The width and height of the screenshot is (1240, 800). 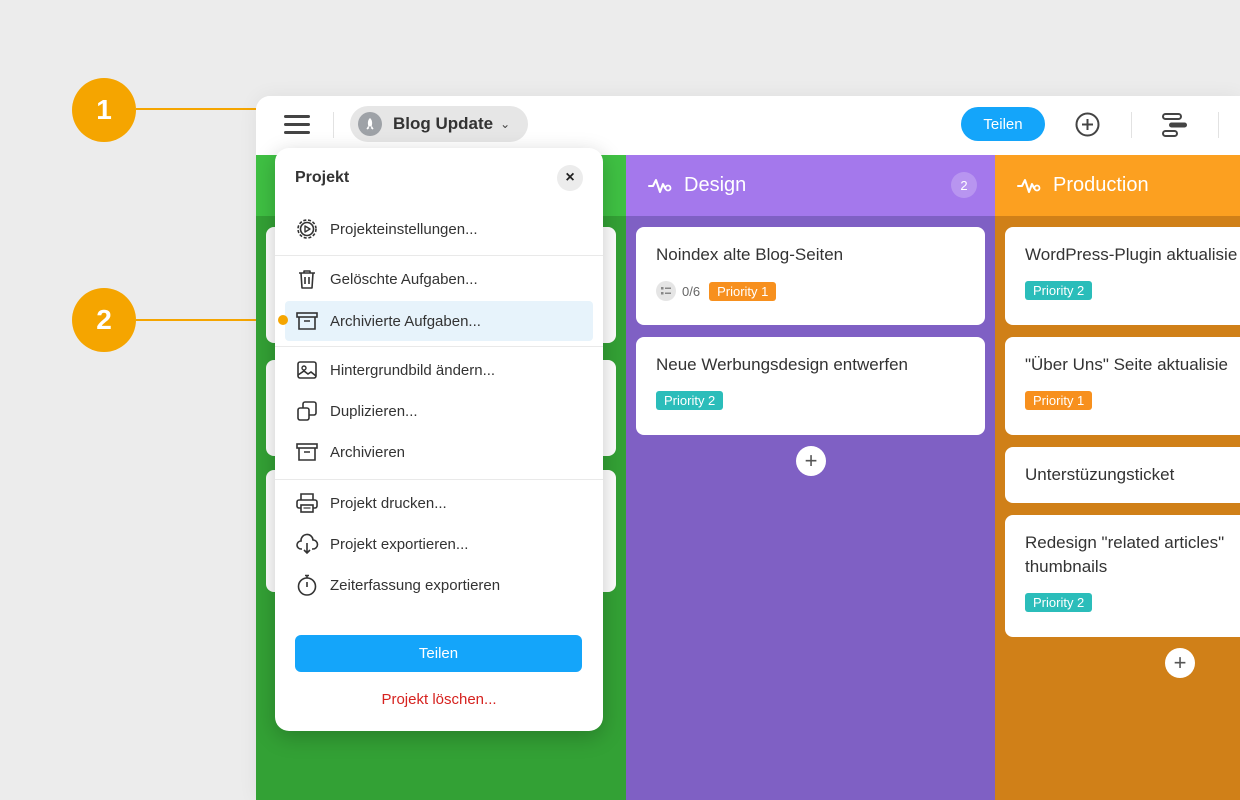 I want to click on gear-icon, so click(x=307, y=229).